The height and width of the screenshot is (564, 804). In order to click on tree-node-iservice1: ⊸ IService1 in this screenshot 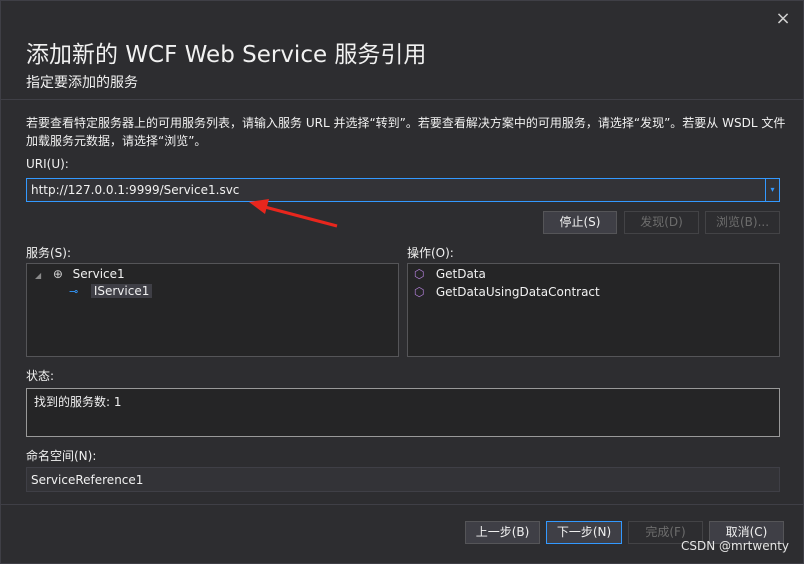, I will do `click(111, 291)`.